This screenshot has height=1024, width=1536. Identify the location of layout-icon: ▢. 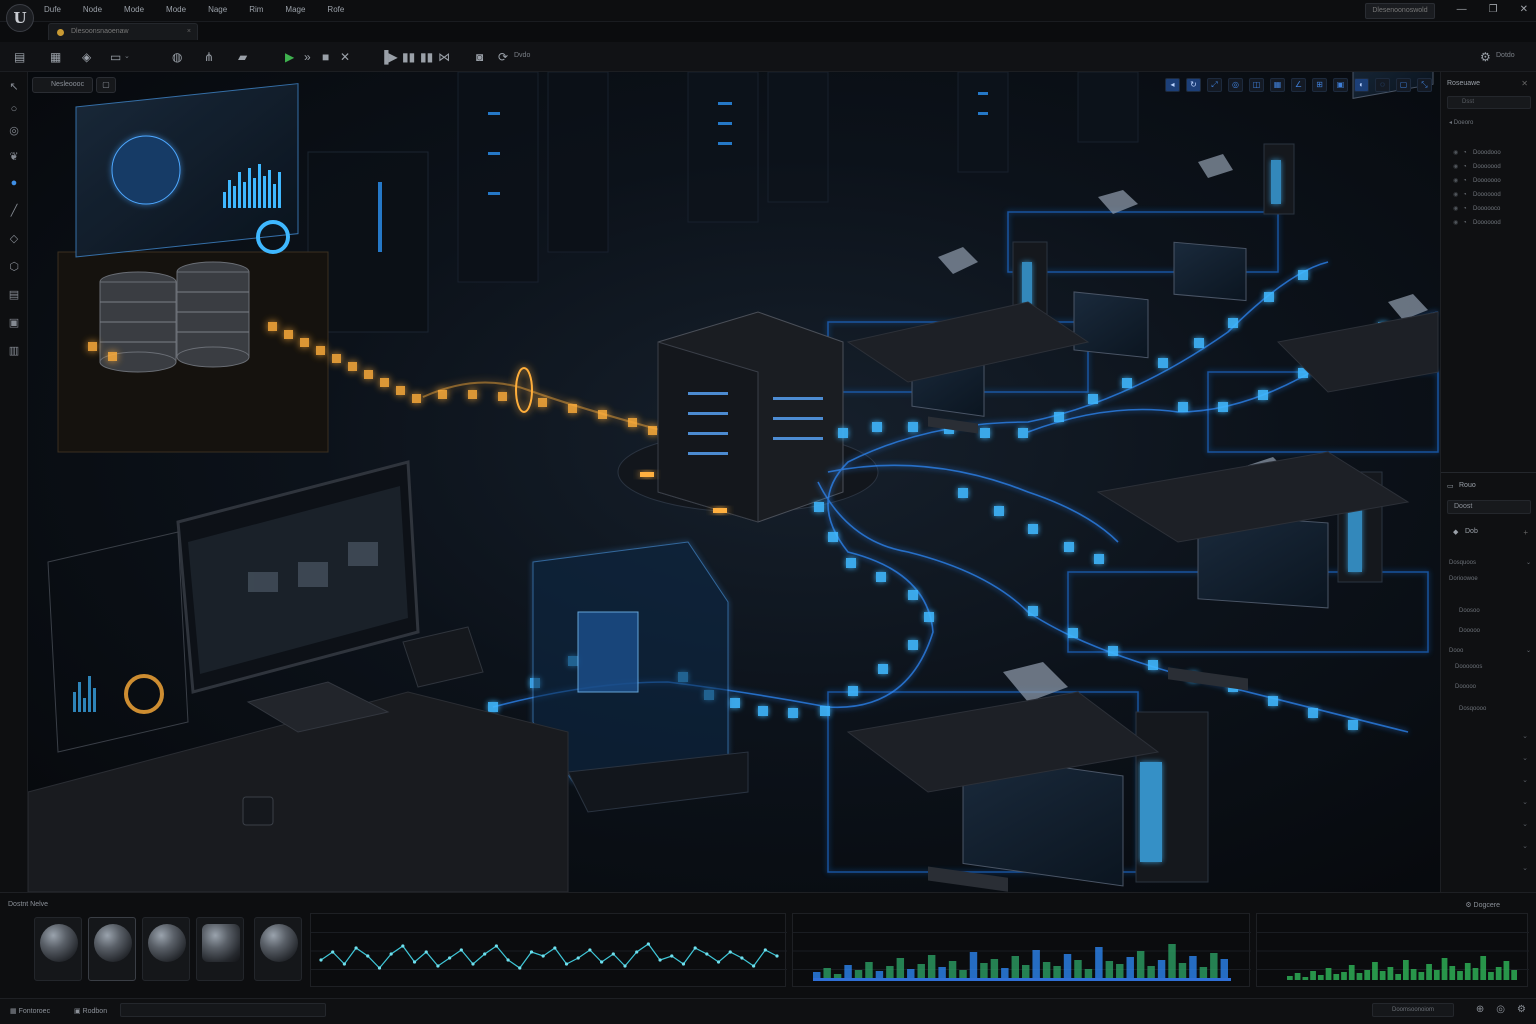
(1403, 85).